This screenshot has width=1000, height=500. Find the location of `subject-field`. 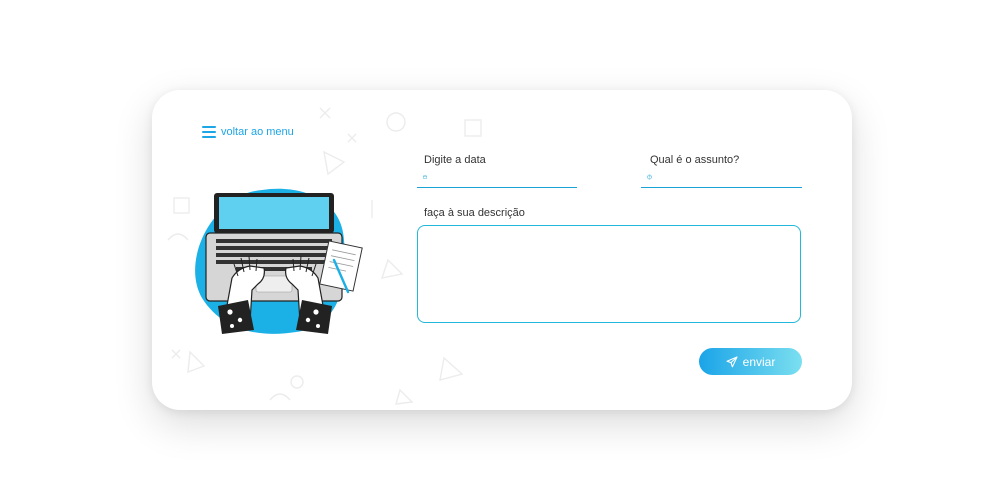

subject-field is located at coordinates (721, 177).